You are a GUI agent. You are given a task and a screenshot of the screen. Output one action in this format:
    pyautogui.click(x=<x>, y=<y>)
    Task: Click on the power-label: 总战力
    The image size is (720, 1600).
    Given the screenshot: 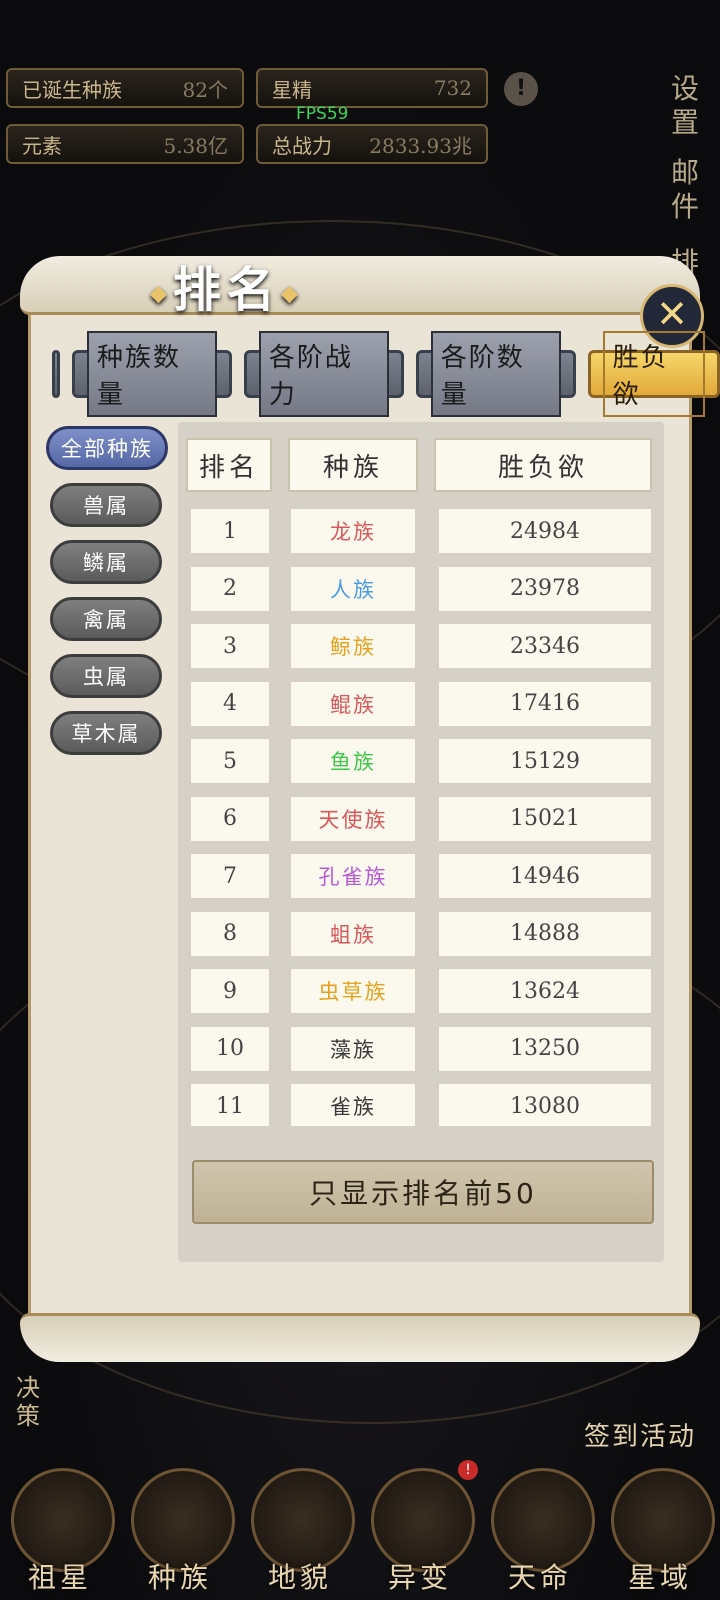 What is the action you would take?
    pyautogui.click(x=302, y=145)
    